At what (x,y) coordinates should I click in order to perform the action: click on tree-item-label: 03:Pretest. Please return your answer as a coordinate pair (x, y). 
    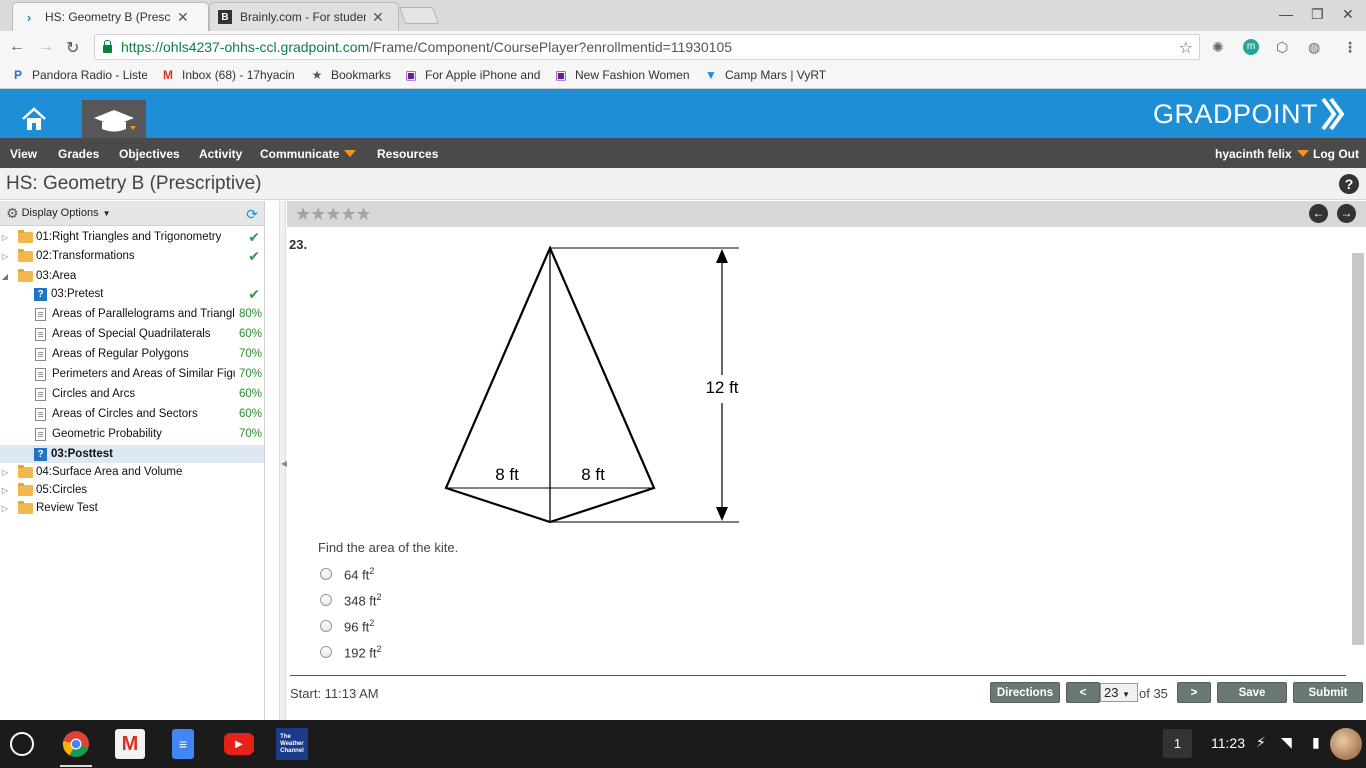
    Looking at the image, I should click on (77, 294).